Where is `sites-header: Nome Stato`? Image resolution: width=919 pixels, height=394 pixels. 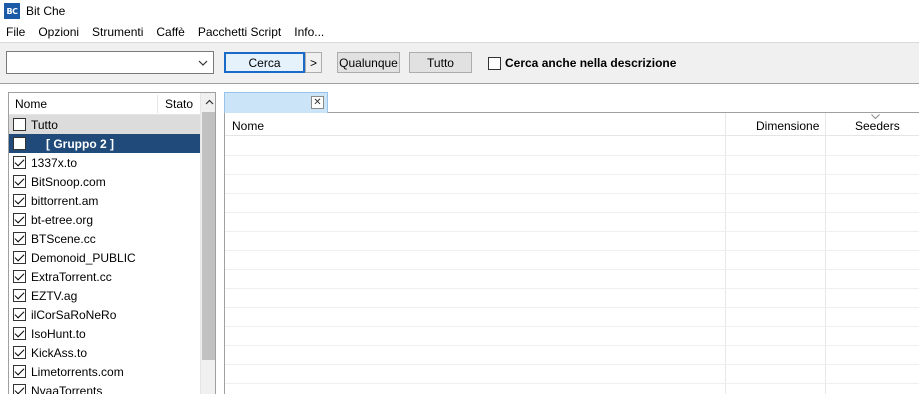
sites-header: Nome Stato is located at coordinates (104, 104).